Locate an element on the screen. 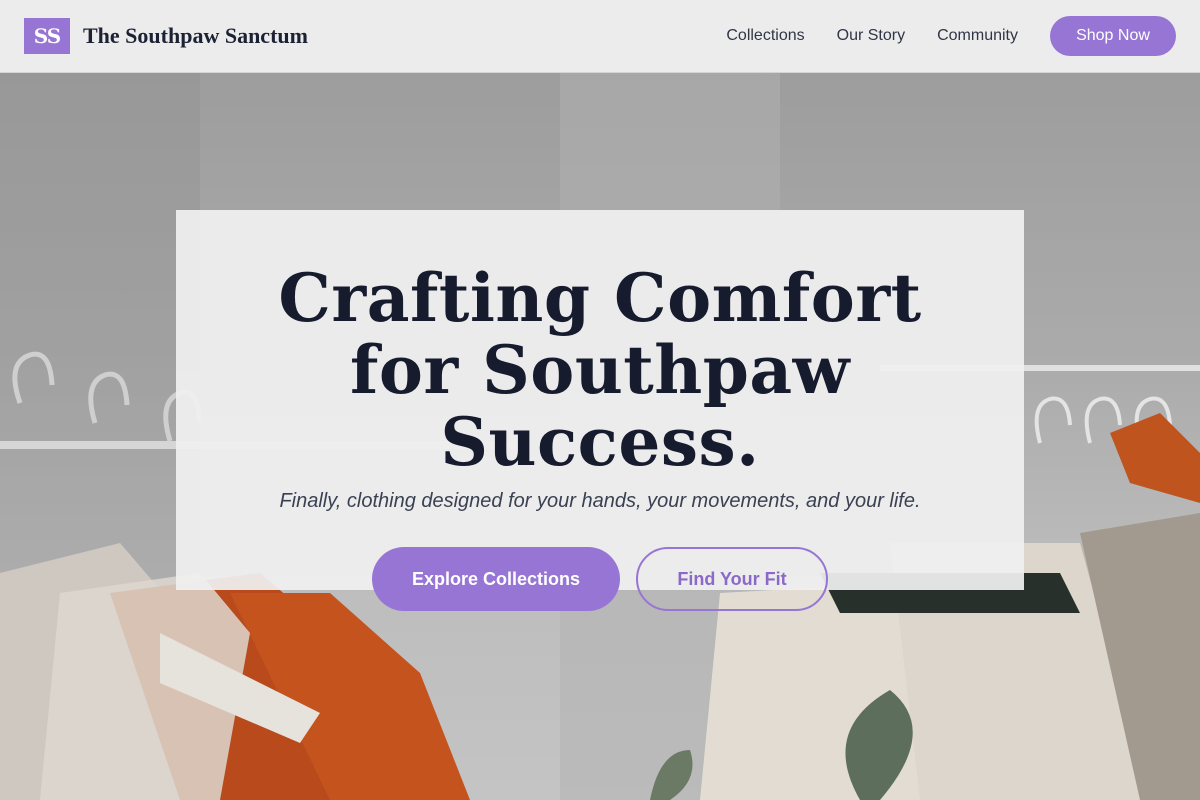  hero-cta-row: Explore Collections Find Your Fit is located at coordinates (600, 579).